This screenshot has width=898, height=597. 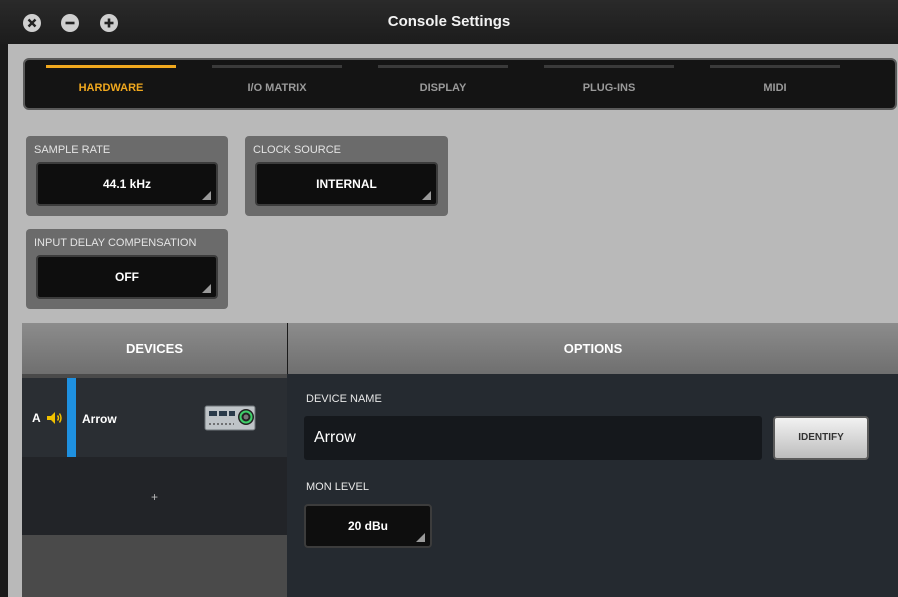 I want to click on mon-level-value: 20 dBu, so click(x=367, y=526).